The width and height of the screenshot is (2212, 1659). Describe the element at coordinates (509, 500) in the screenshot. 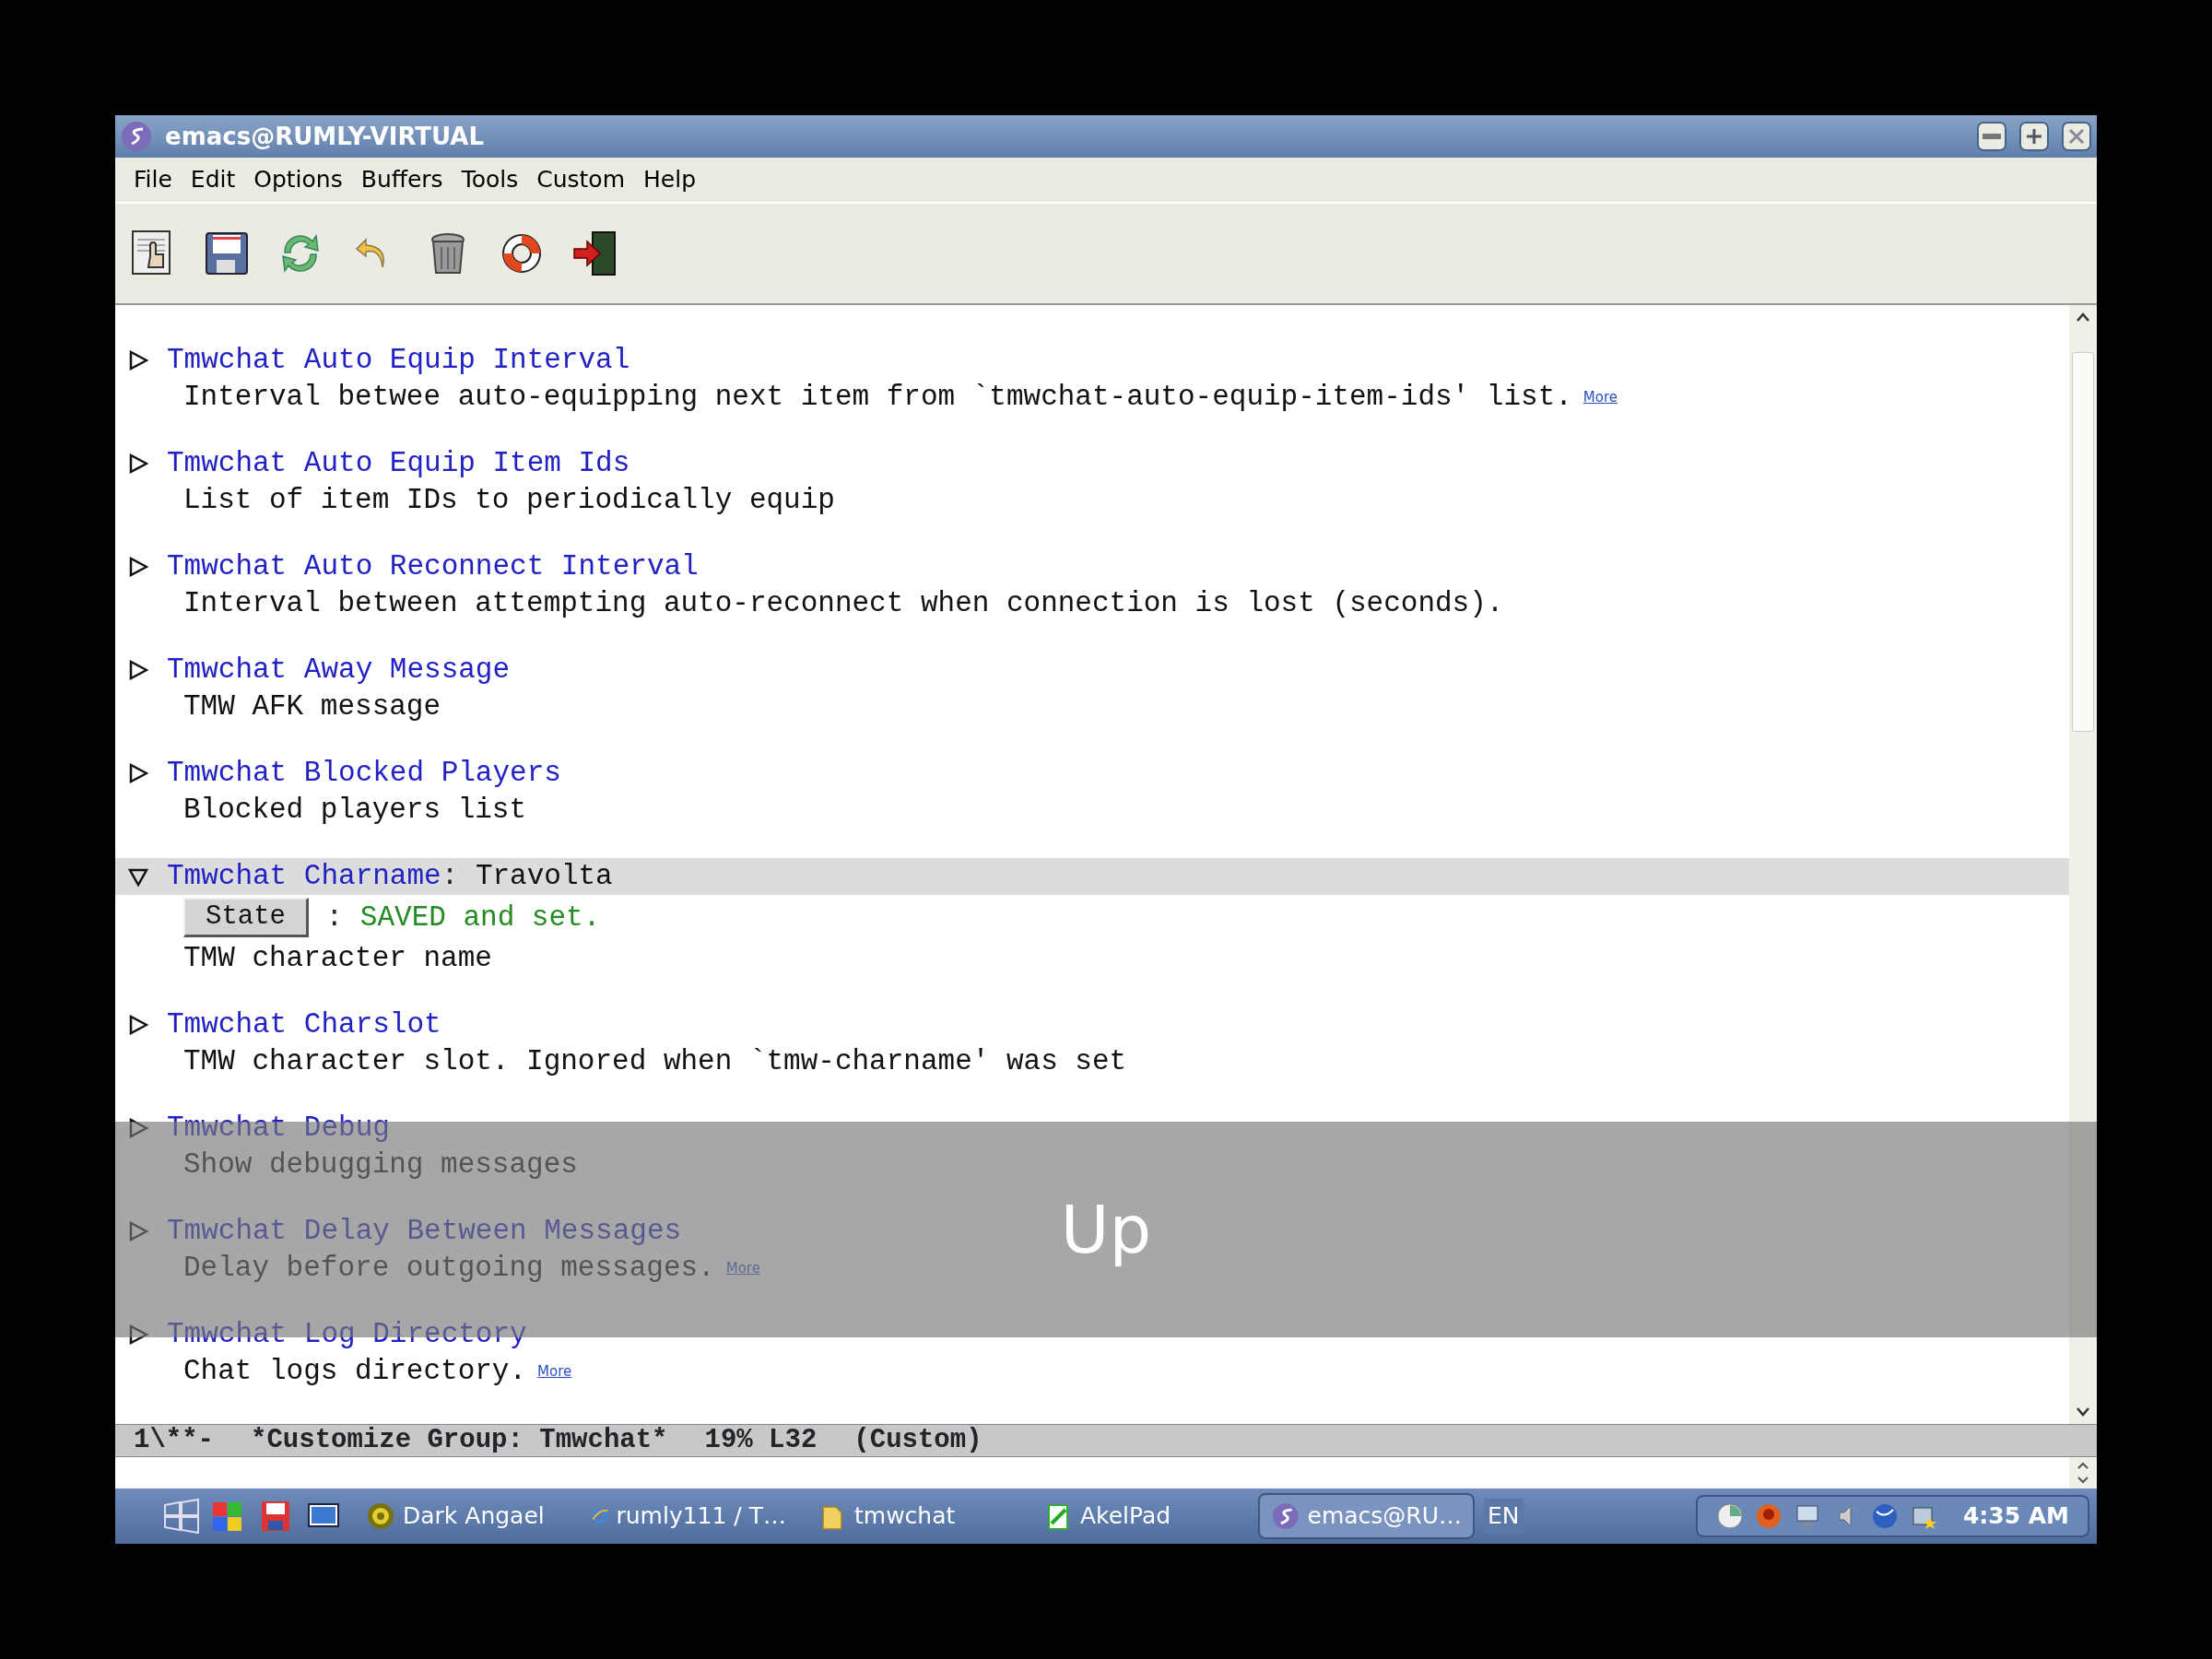

I see `option-description: List of item IDs to periodically equip` at that location.